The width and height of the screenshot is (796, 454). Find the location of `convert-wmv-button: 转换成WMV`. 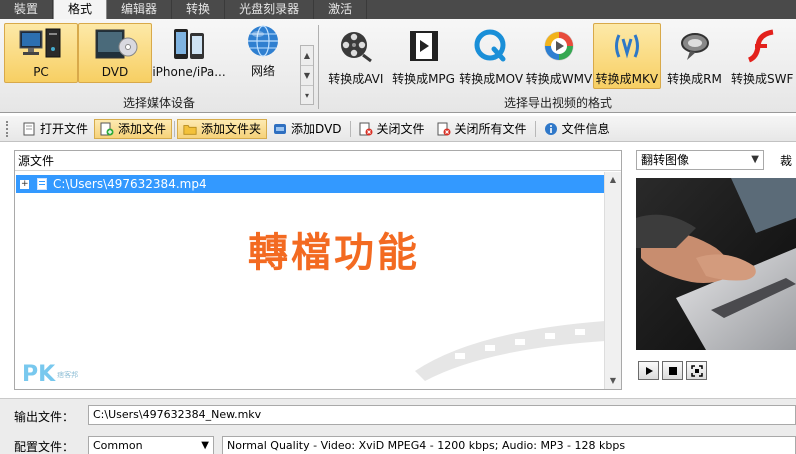

convert-wmv-button: 转换成WMV is located at coordinates (559, 56).